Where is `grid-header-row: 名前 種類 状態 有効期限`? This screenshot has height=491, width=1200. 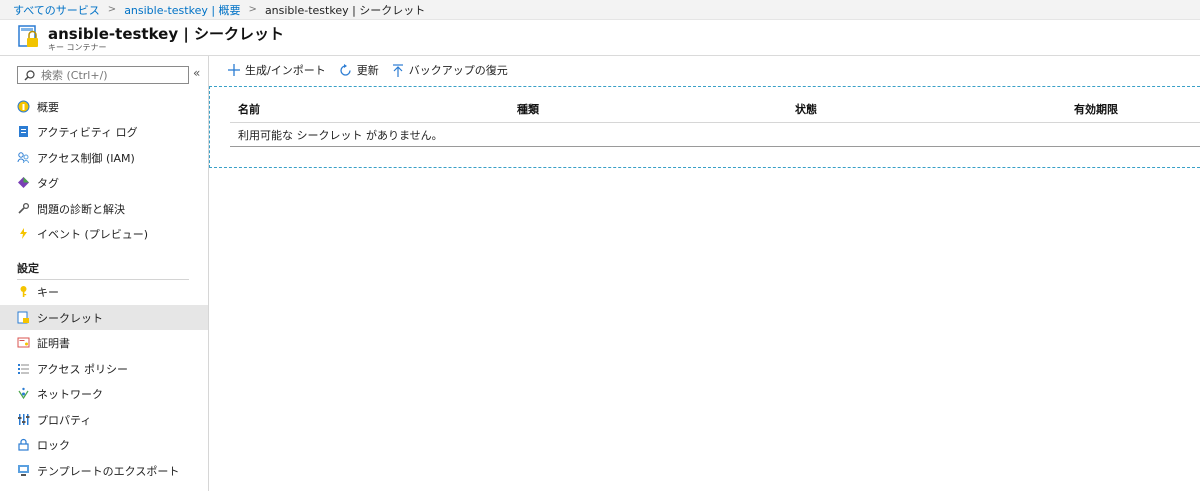
grid-header-row: 名前 種類 状態 有効期限 is located at coordinates (715, 105).